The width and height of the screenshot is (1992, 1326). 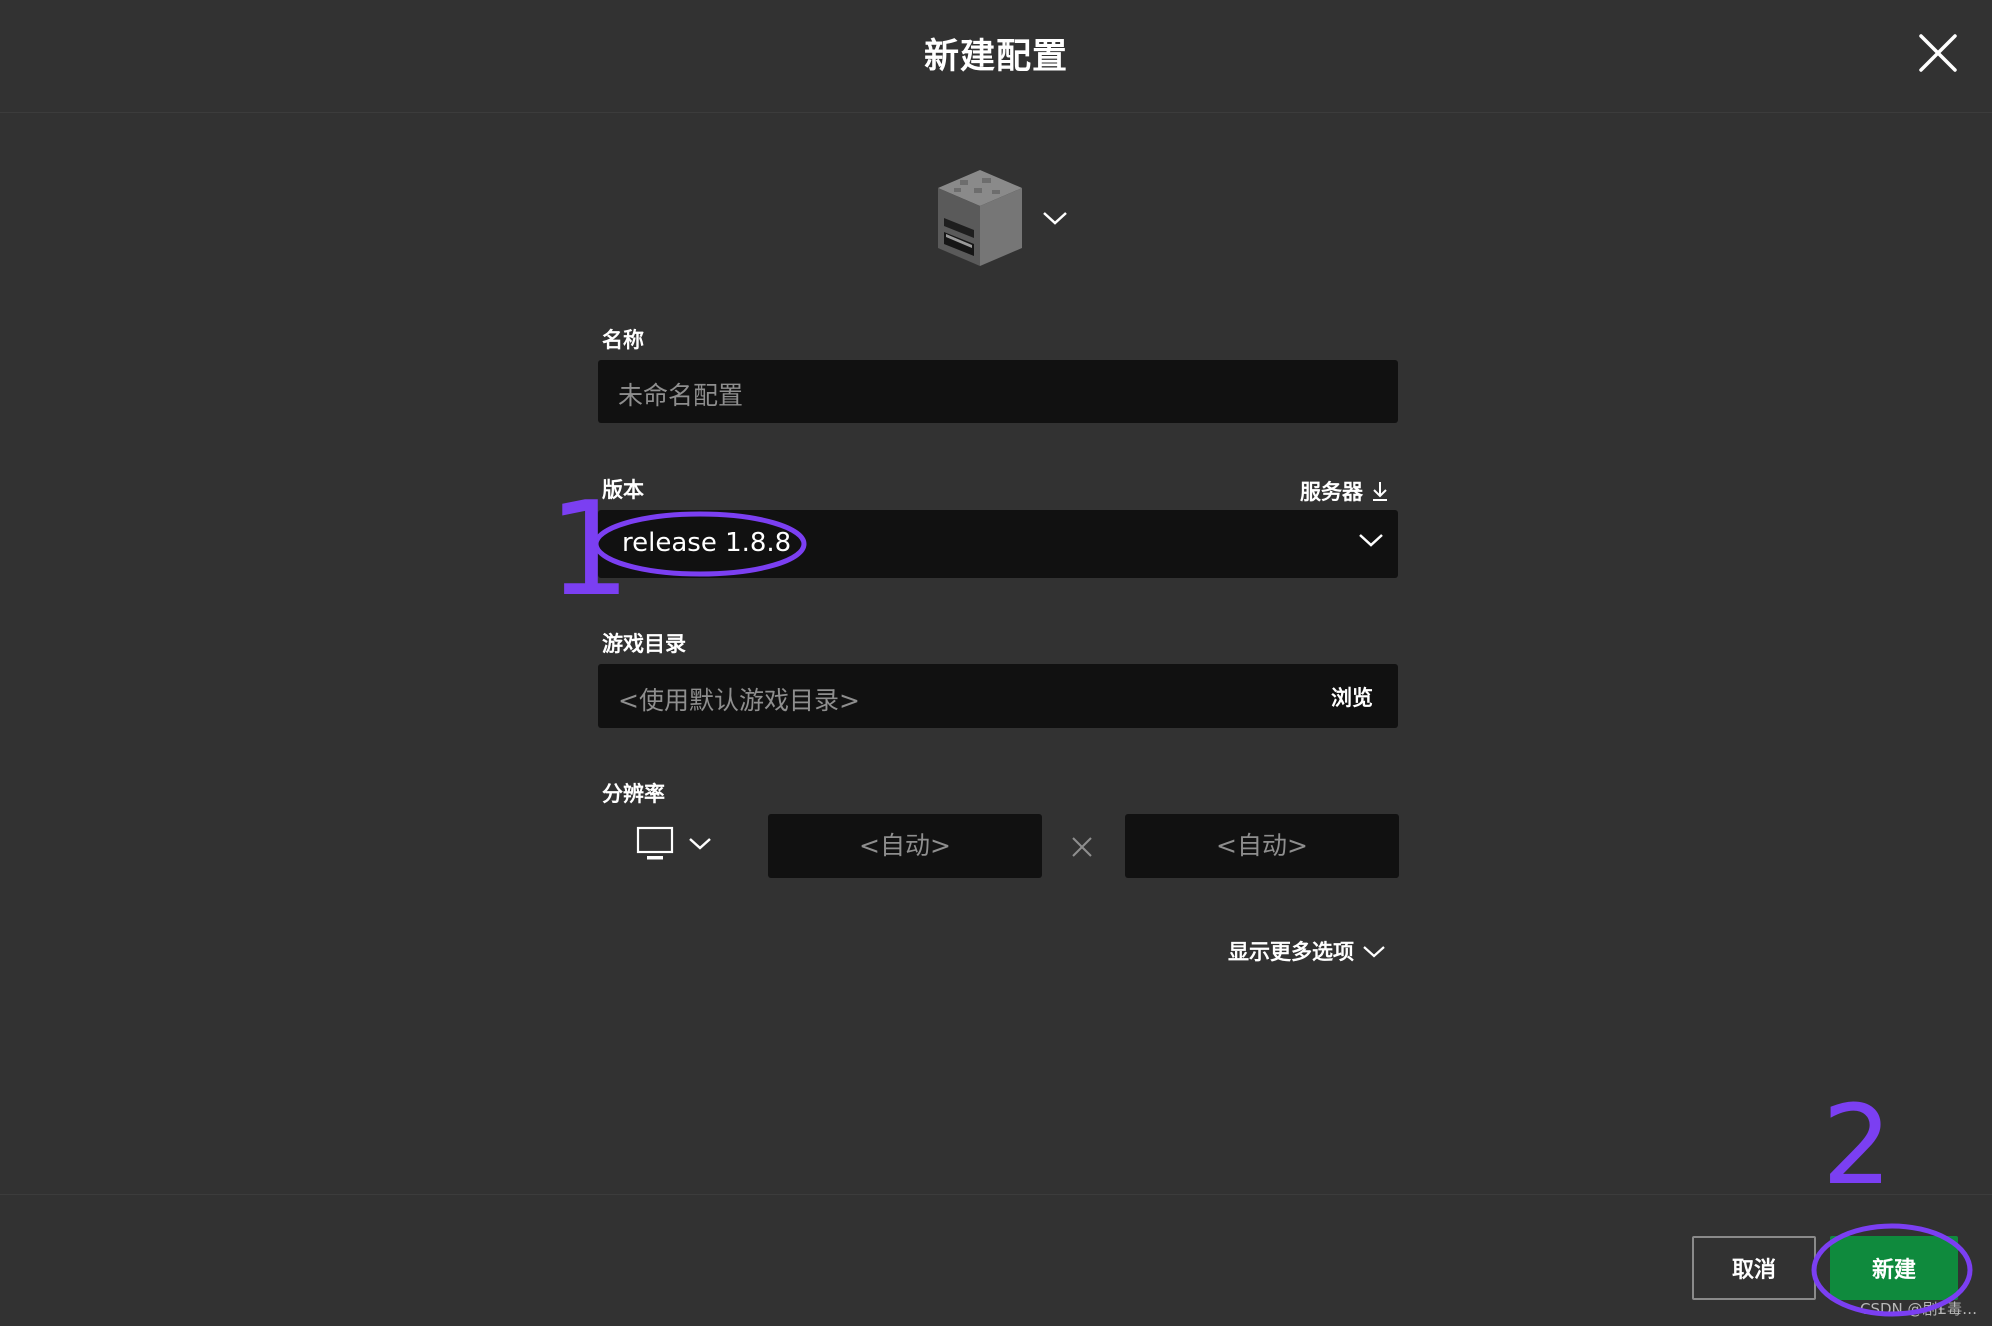 What do you see at coordinates (998, 391) in the screenshot?
I see `name-input: 未命名配置` at bounding box center [998, 391].